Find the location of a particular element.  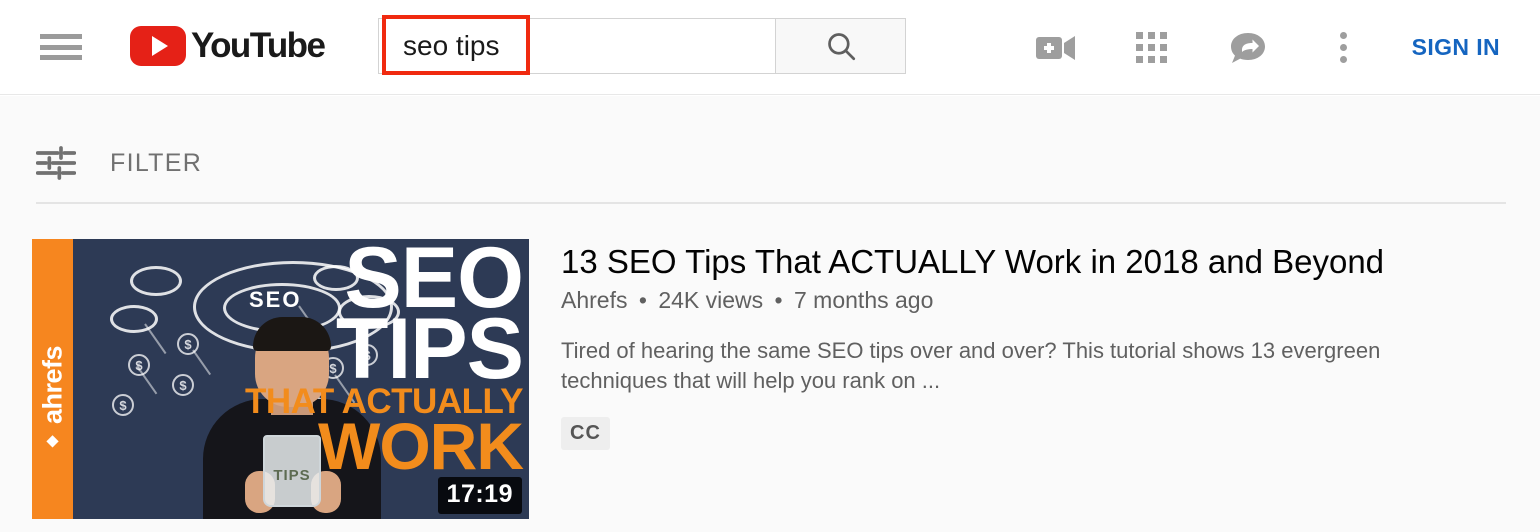

apps-grid-icon is located at coordinates (1152, 48).